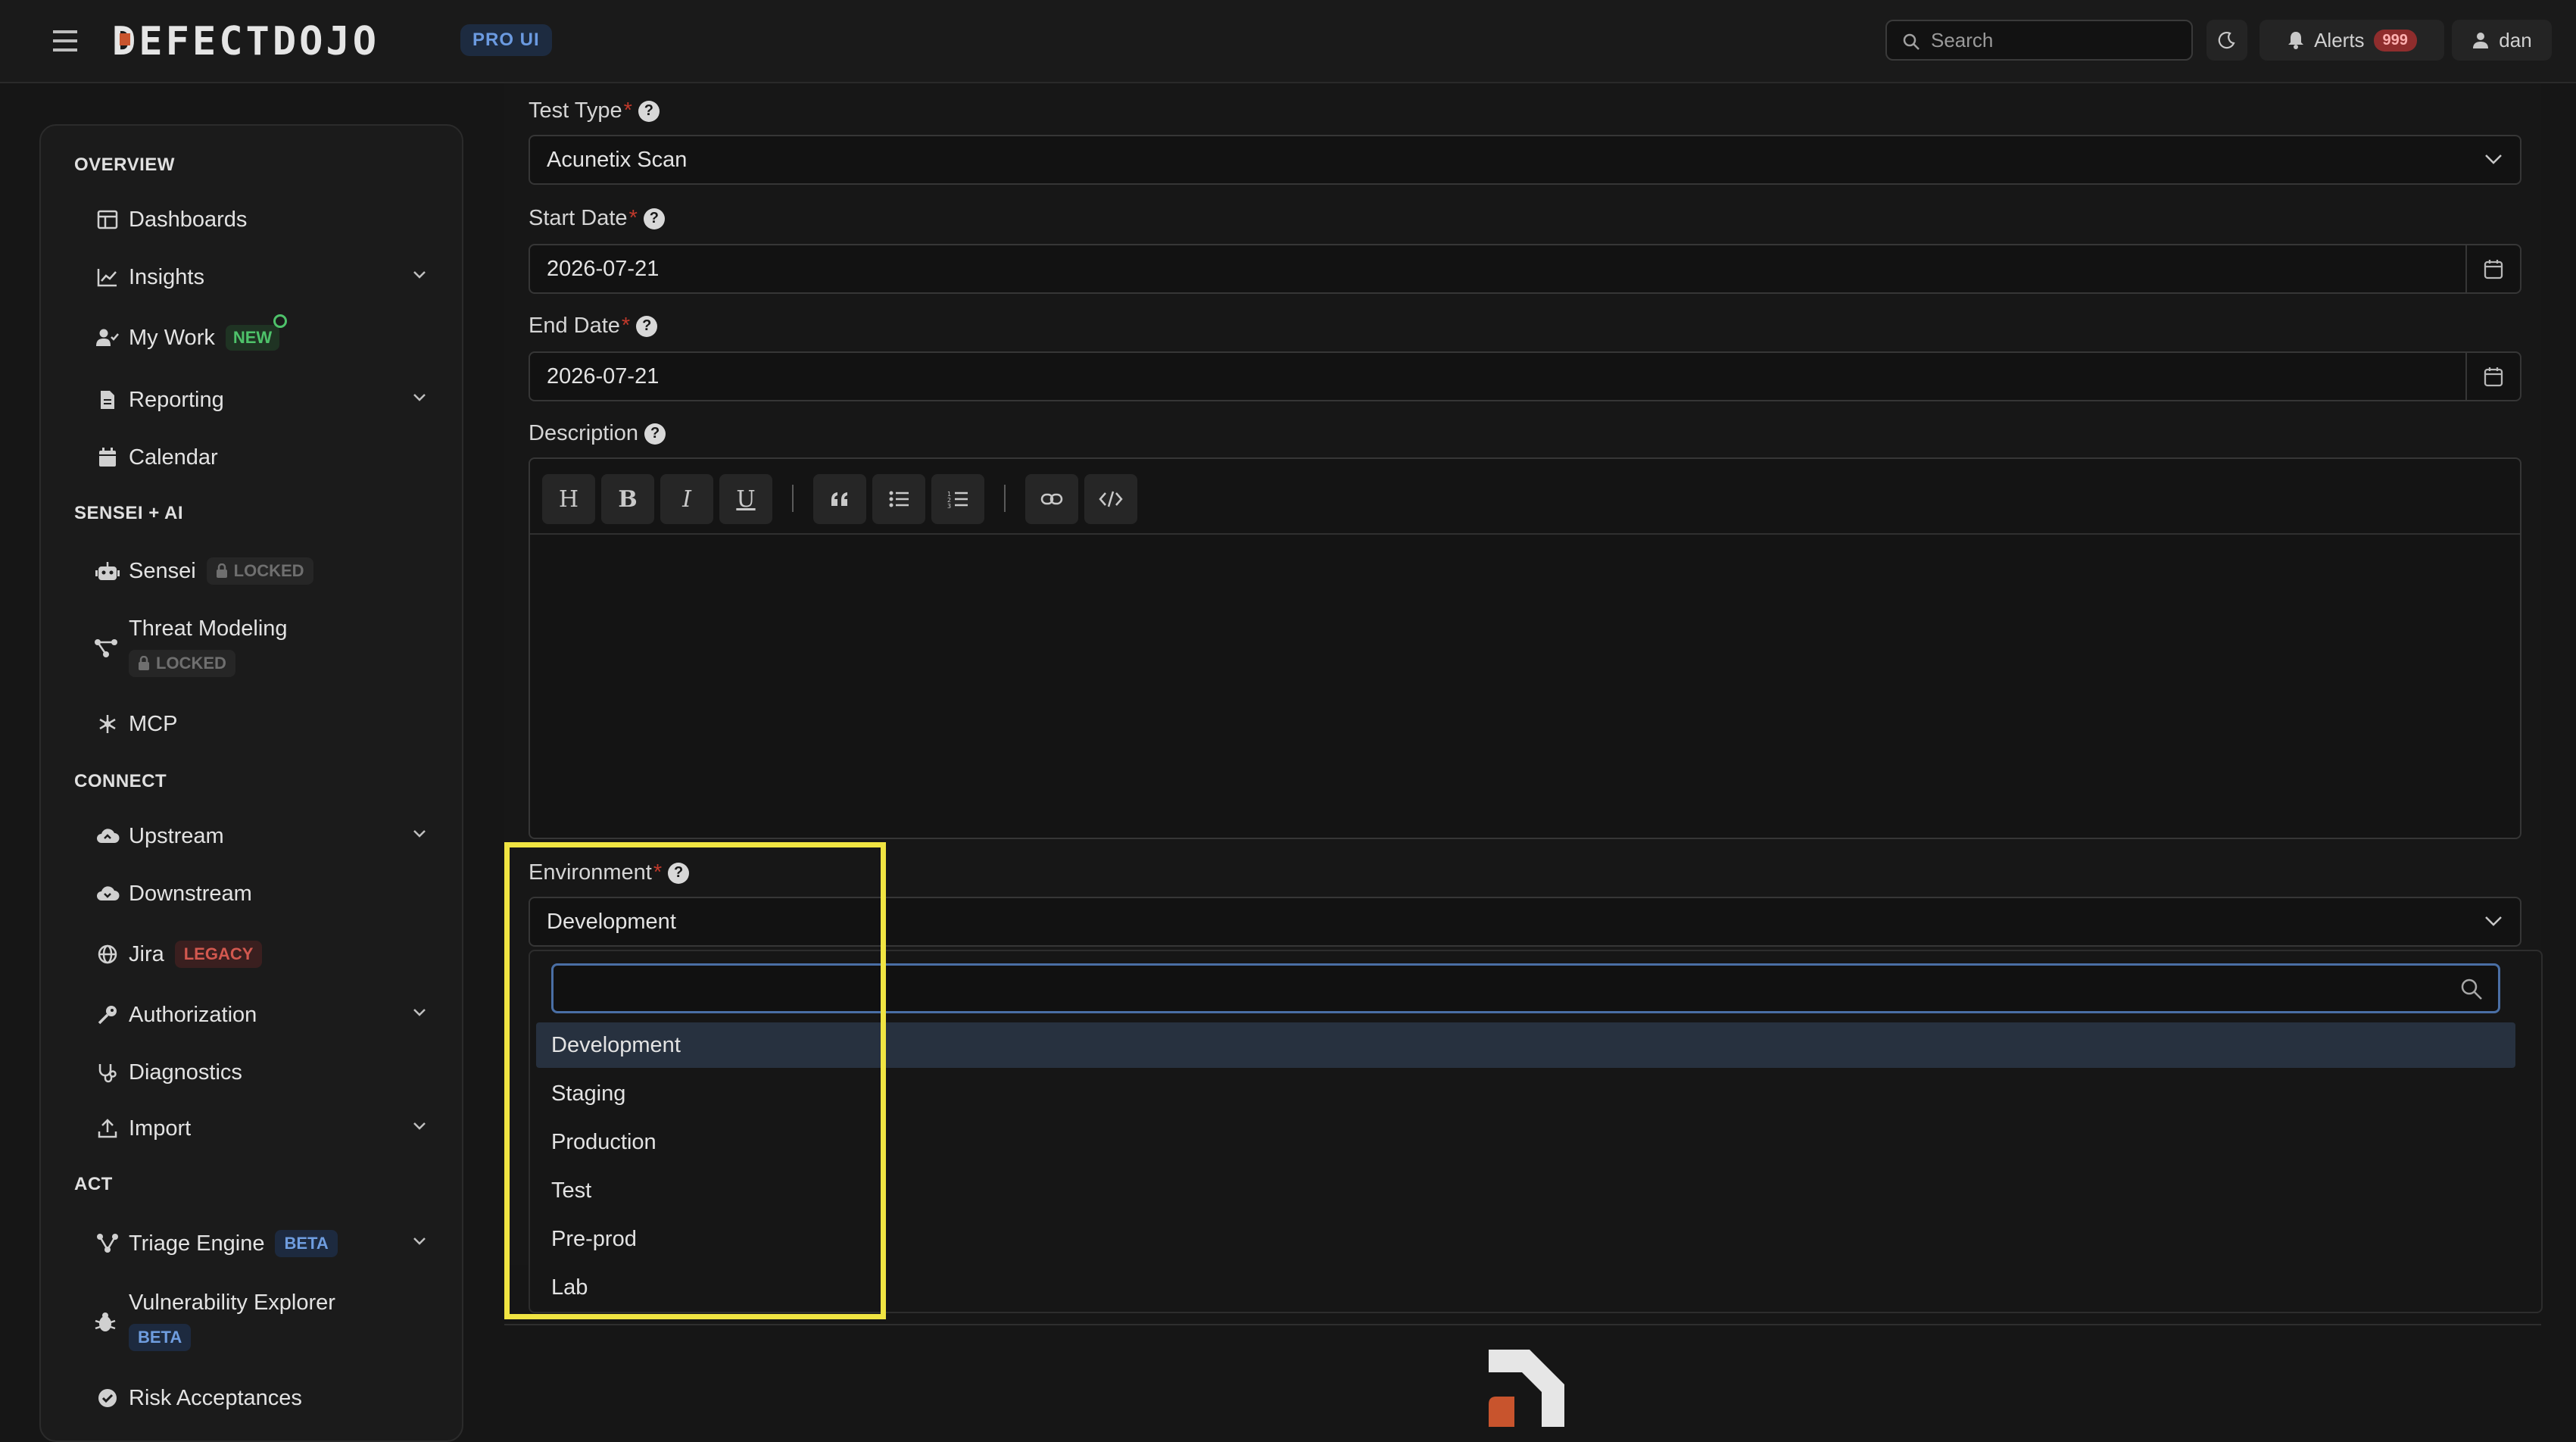  I want to click on dropdown-search-input, so click(1492, 988).